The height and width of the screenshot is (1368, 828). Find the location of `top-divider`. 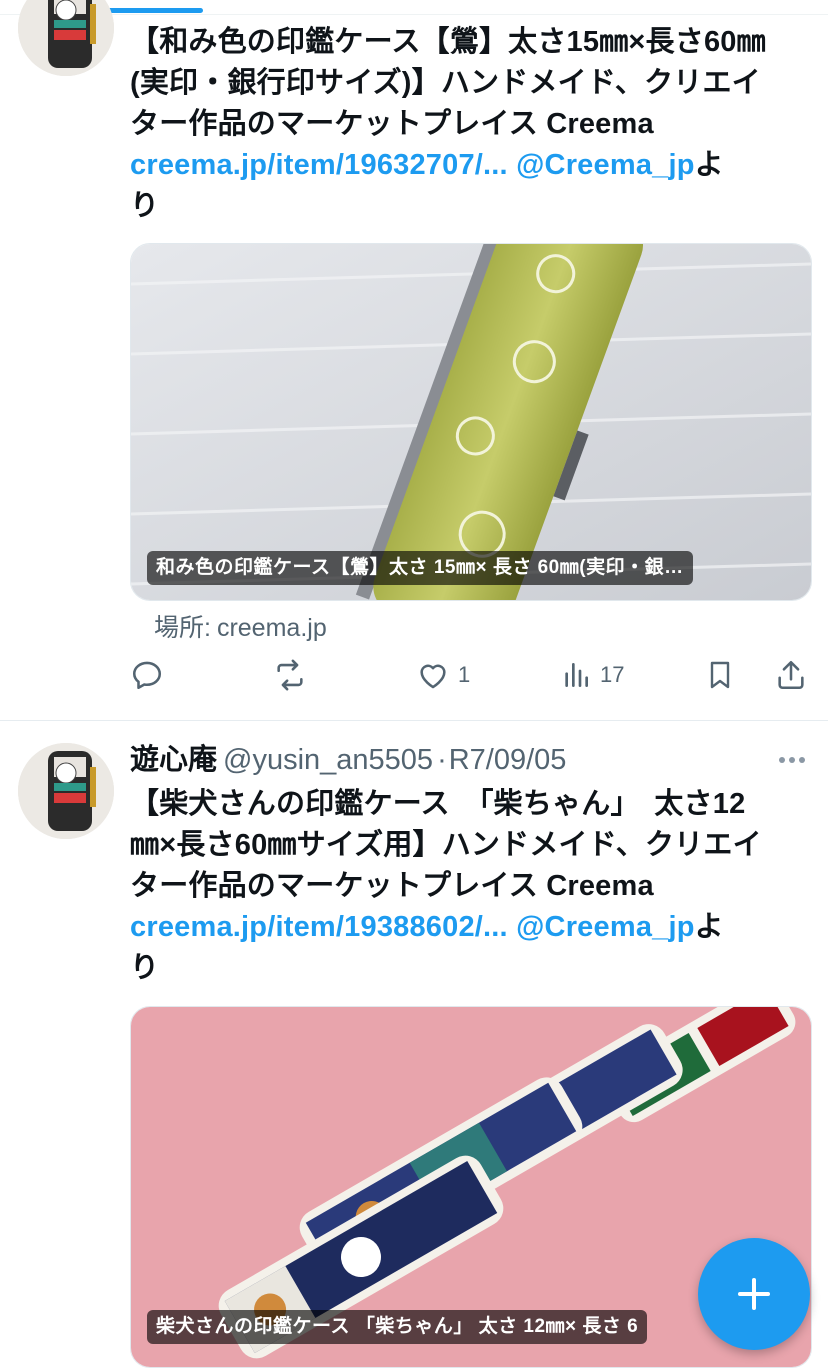

top-divider is located at coordinates (414, 14).